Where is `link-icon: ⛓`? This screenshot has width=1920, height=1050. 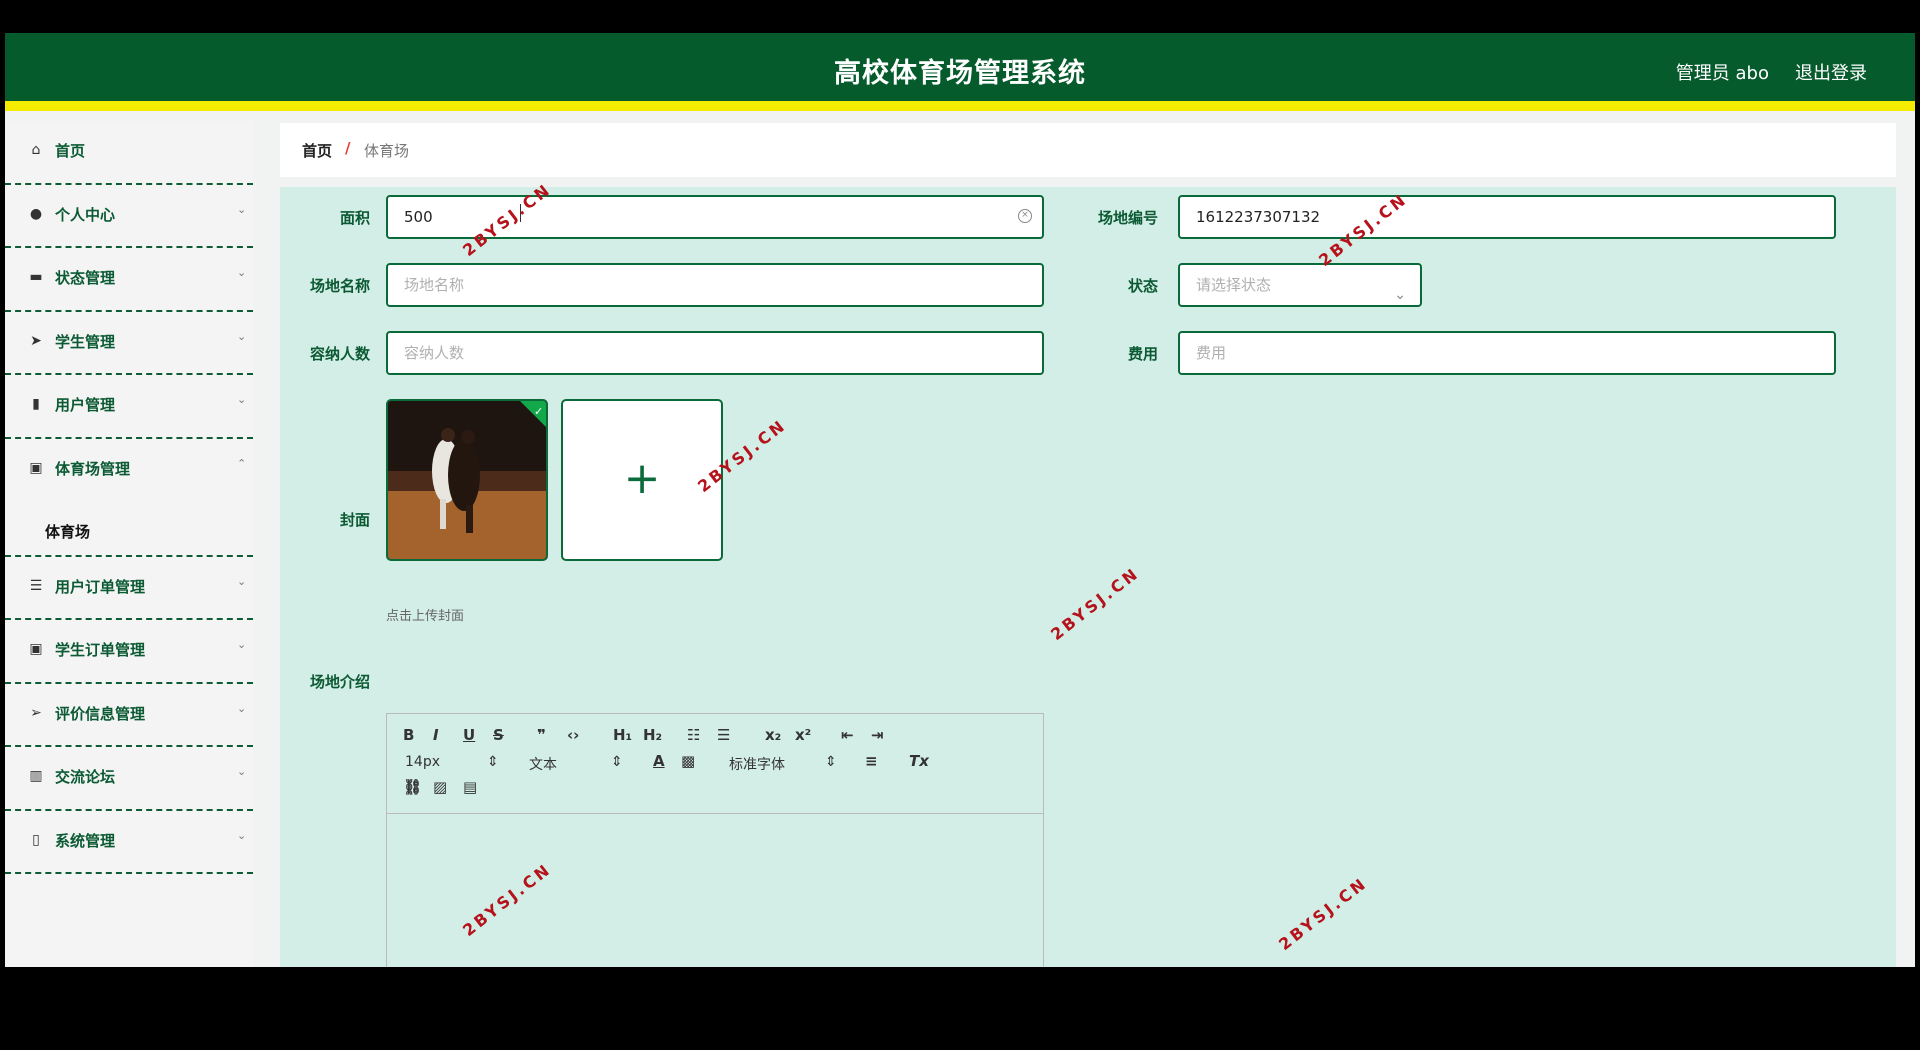 link-icon: ⛓ is located at coordinates (412, 787).